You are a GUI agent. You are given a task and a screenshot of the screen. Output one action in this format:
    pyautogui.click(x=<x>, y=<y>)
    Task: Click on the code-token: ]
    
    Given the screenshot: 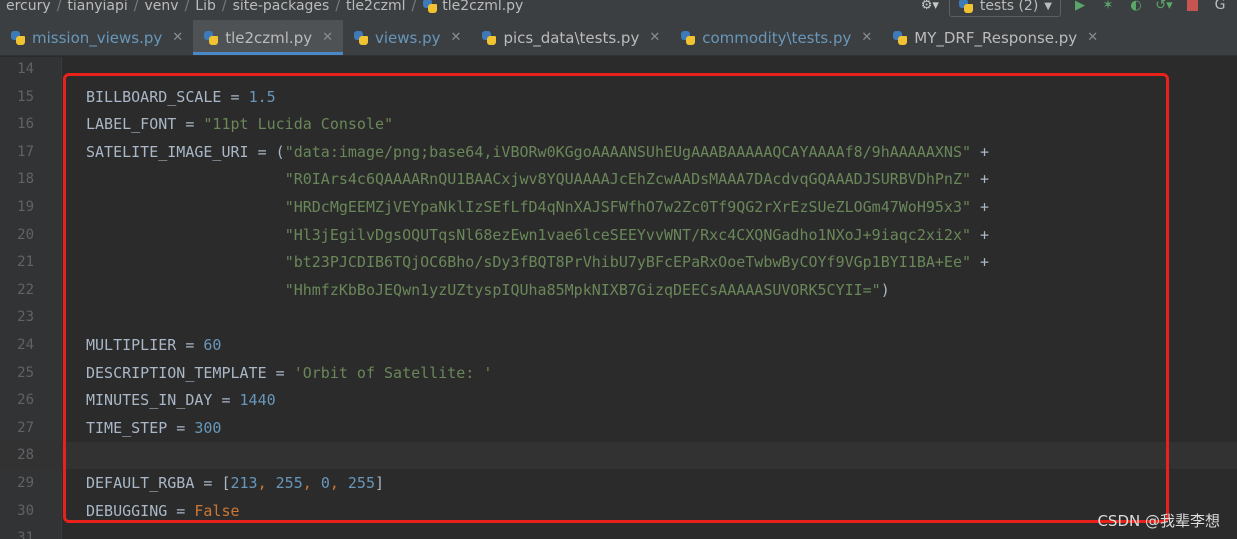 What is the action you would take?
    pyautogui.click(x=380, y=483)
    